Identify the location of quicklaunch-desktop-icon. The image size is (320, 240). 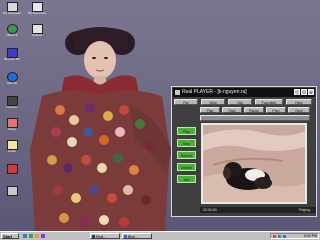
(31, 236).